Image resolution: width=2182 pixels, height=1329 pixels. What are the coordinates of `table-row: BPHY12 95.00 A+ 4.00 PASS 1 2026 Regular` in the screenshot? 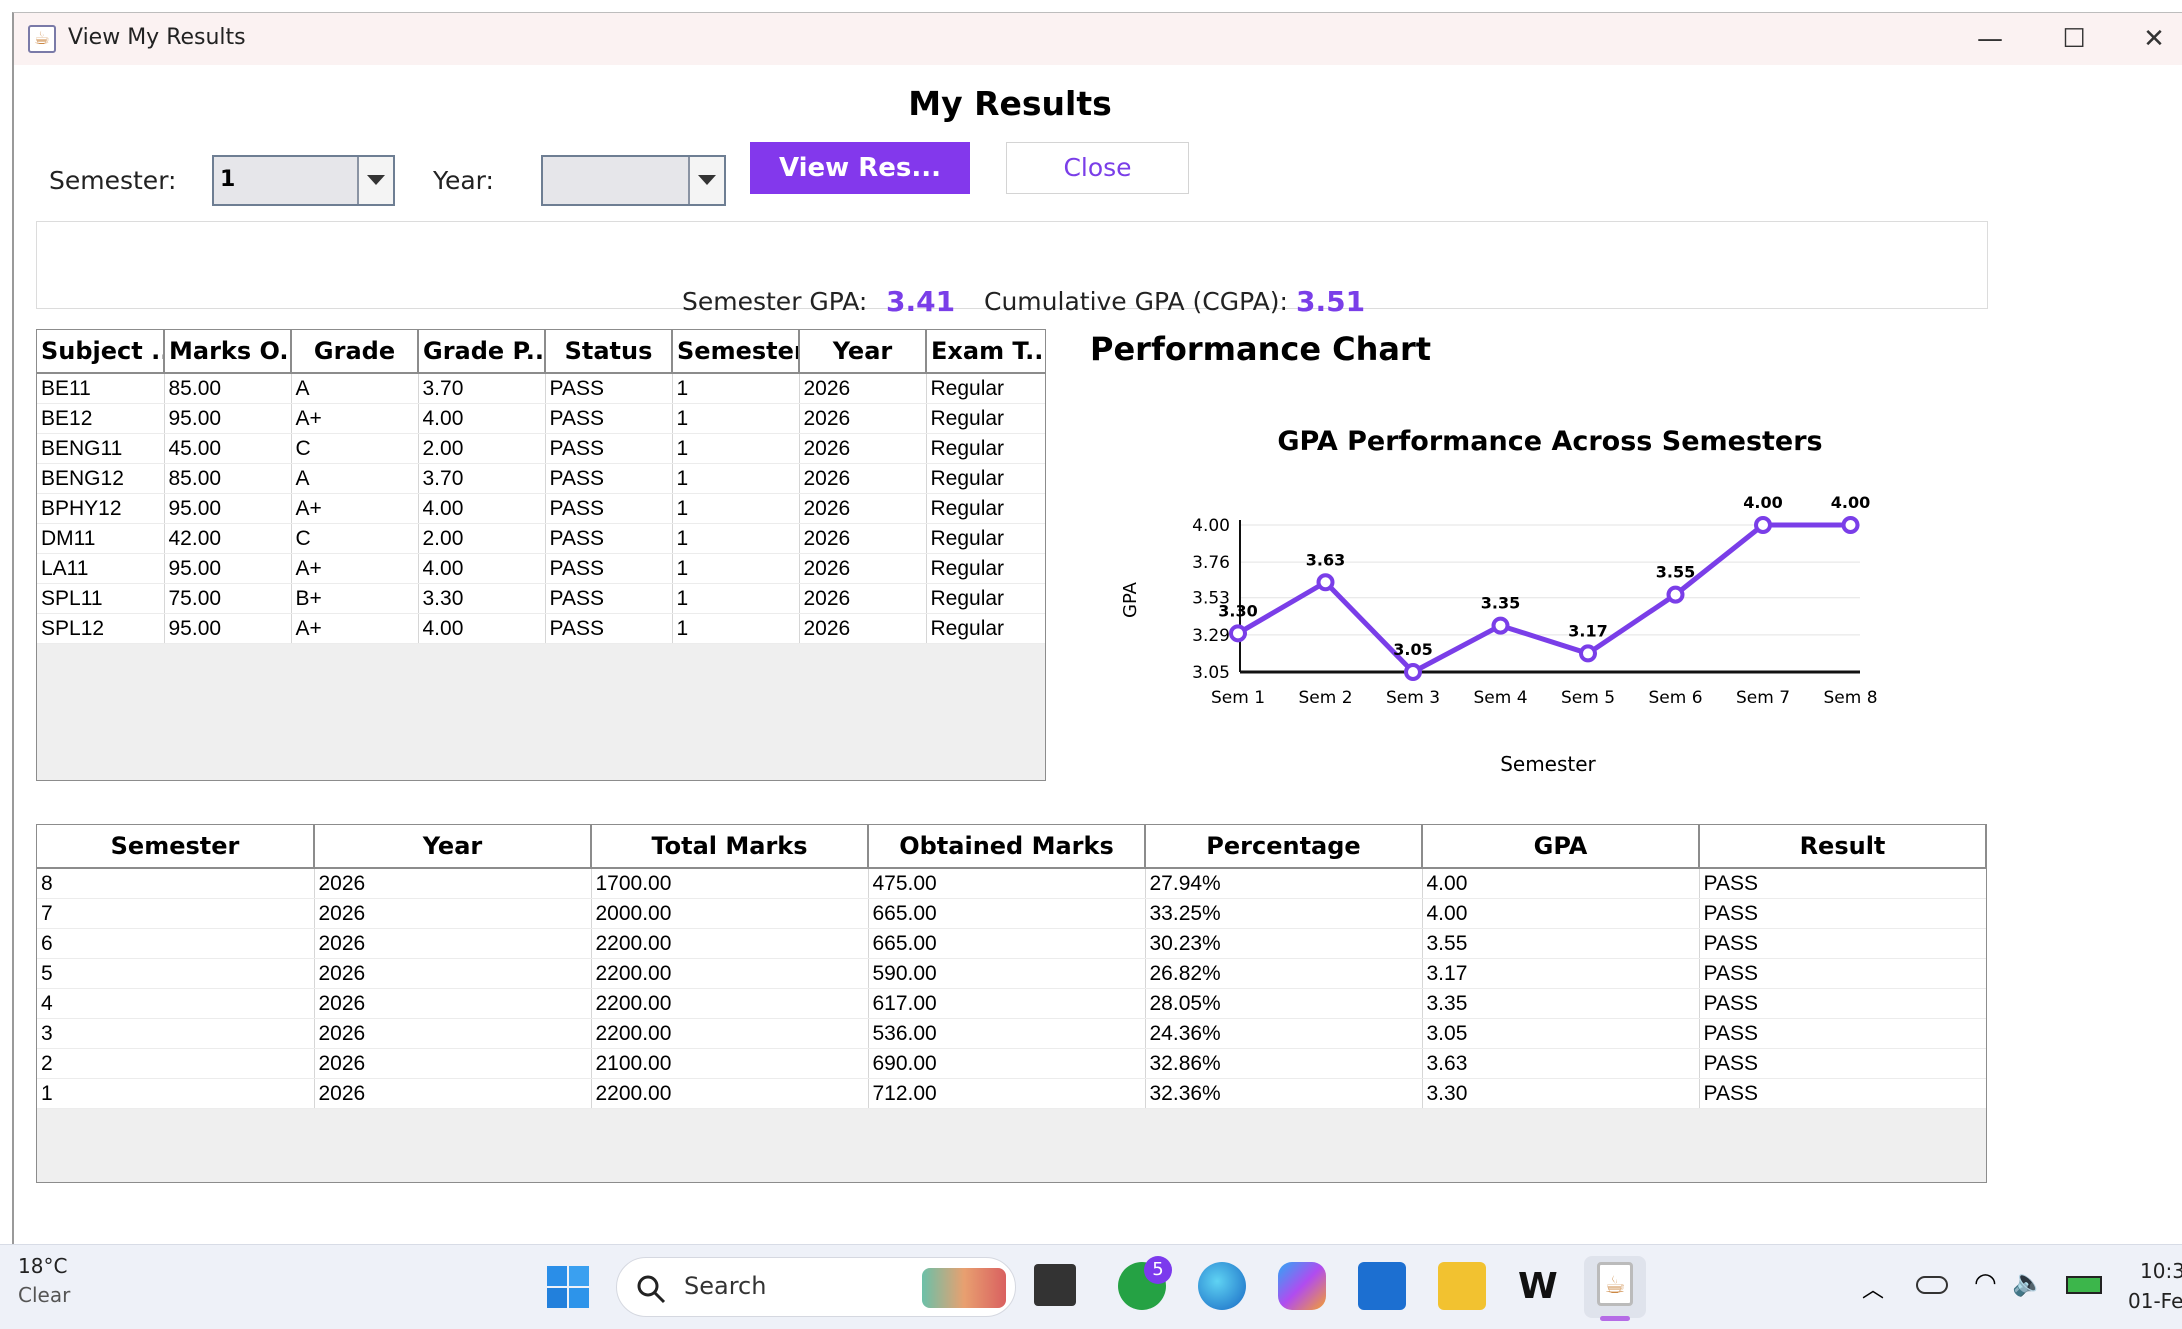 It's located at (541, 508).